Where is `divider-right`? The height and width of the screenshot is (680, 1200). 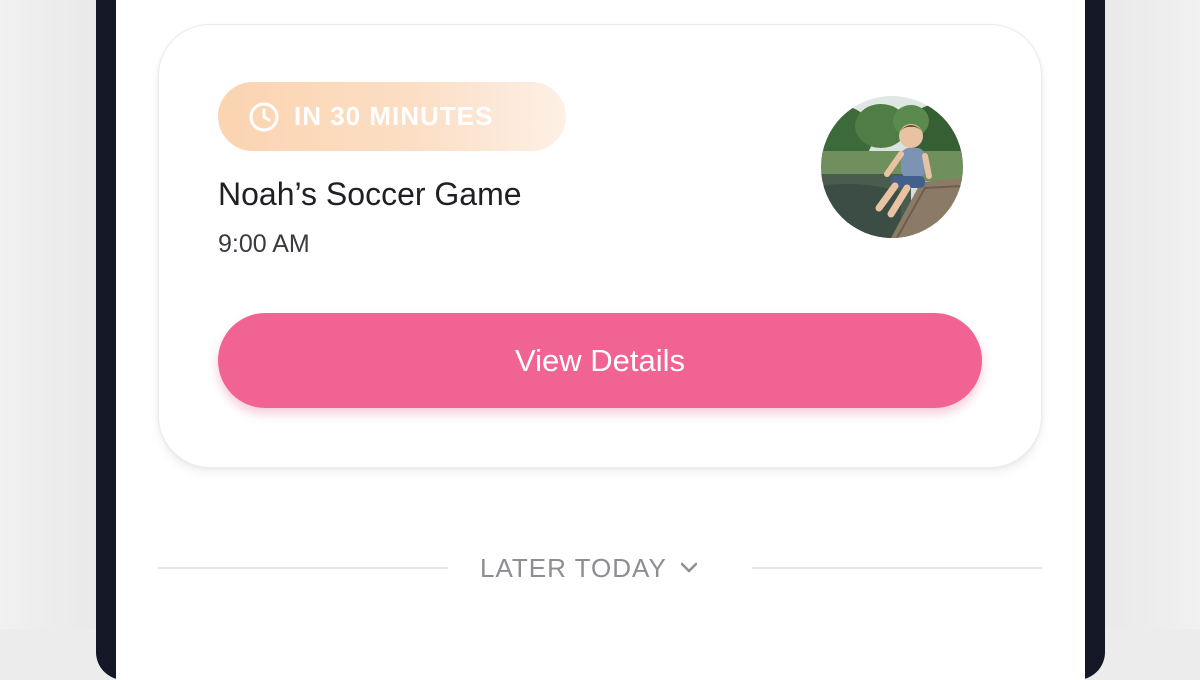 divider-right is located at coordinates (897, 568).